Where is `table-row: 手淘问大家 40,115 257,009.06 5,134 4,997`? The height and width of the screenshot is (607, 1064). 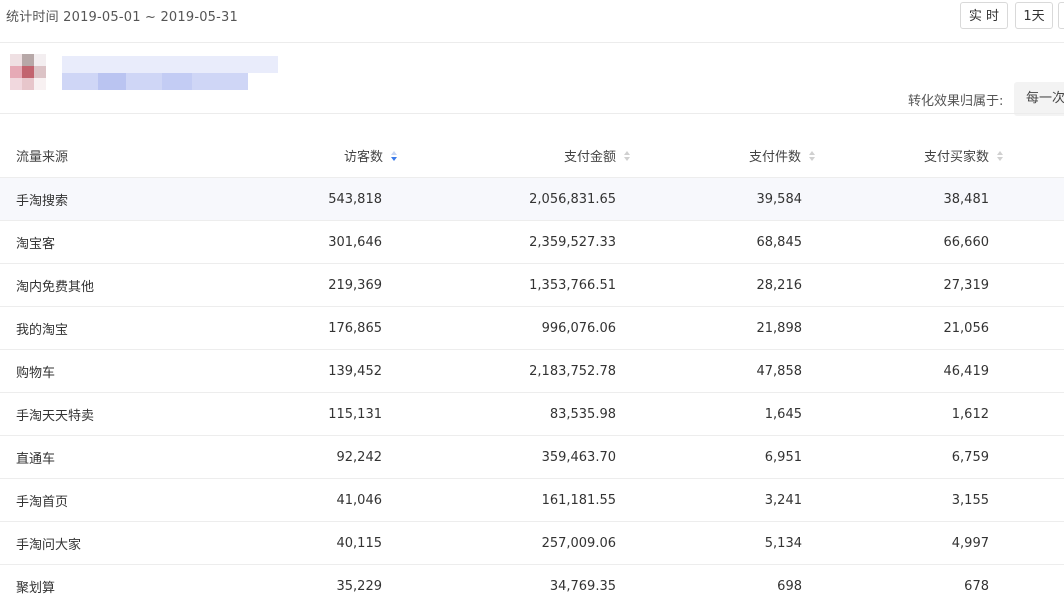
table-row: 手淘问大家 40,115 257,009.06 5,134 4,997 is located at coordinates (532, 542).